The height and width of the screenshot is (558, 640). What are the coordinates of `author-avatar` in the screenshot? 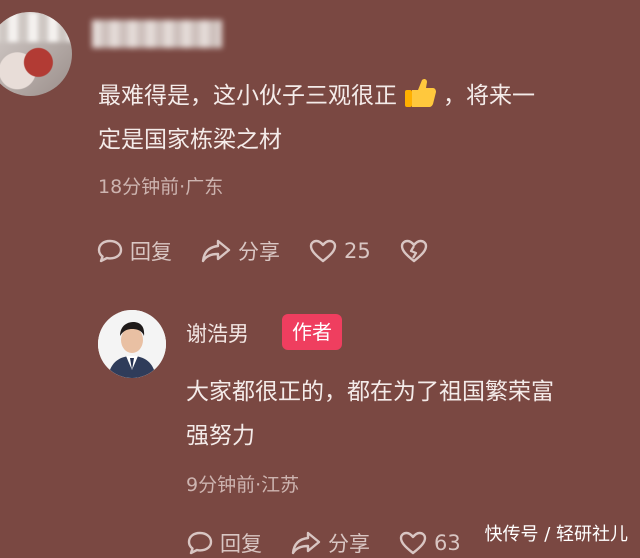 It's located at (132, 344).